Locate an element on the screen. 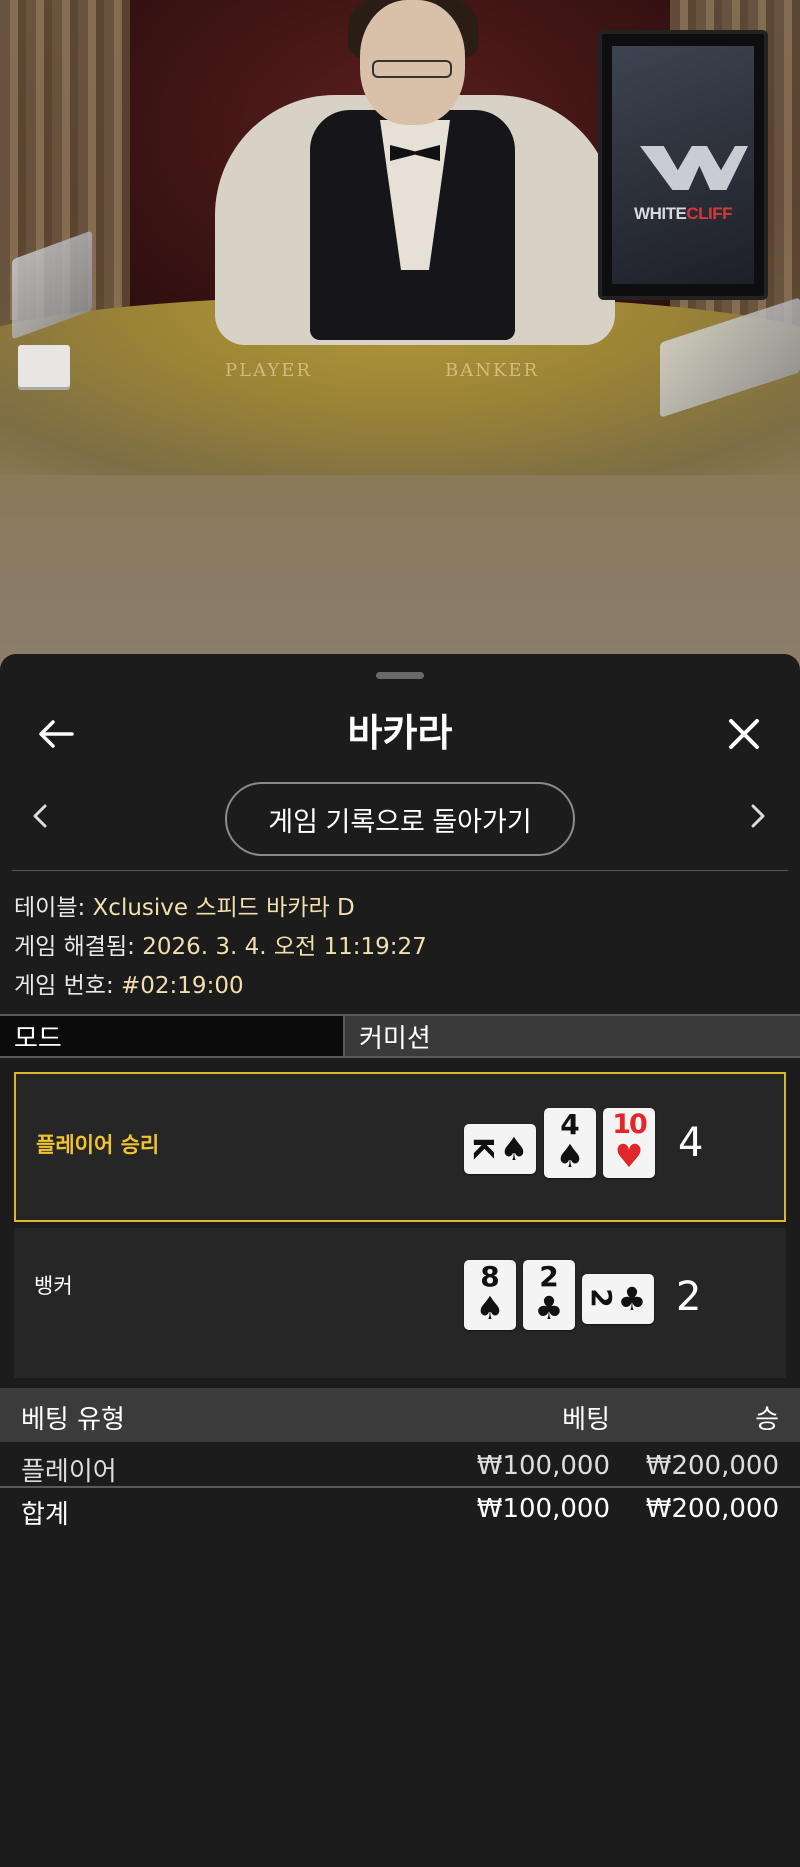  banker-hand-label: 뱅커 is located at coordinates (53, 1286).